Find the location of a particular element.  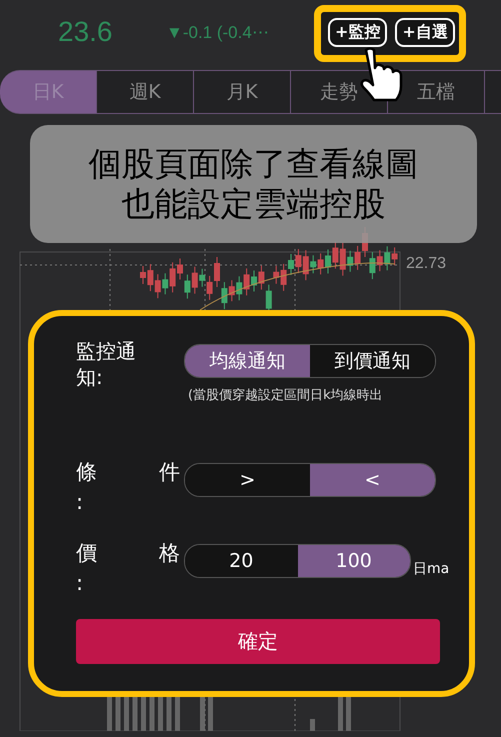

field-label: 條件: is located at coordinates (128, 487).